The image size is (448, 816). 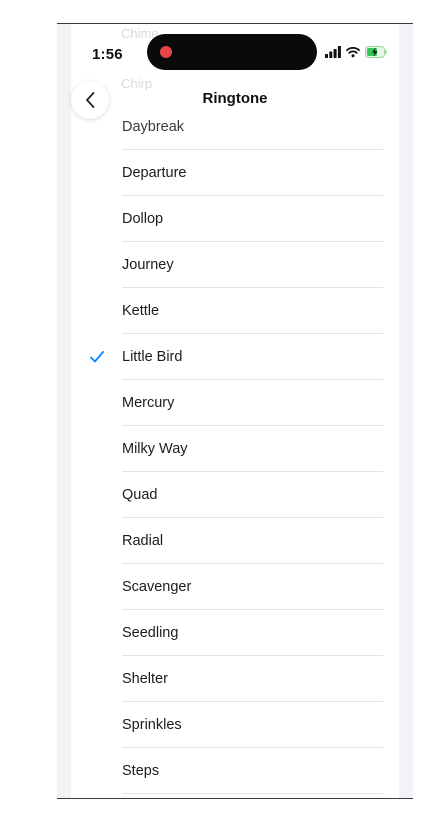 I want to click on battery-charging-icon, so click(x=376, y=52).